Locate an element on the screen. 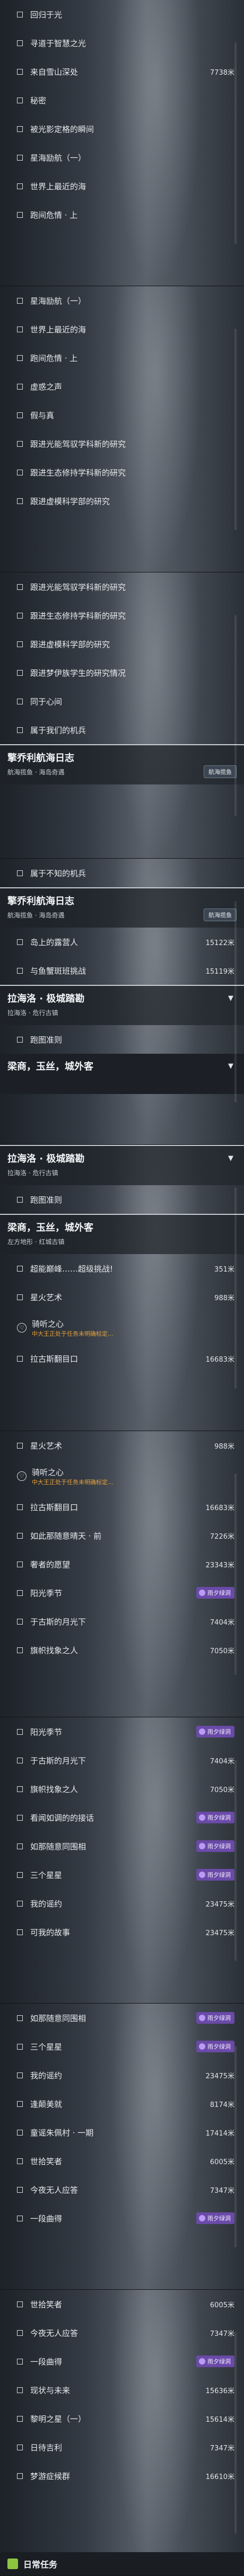 Image resolution: width=244 pixels, height=2576 pixels. list-item: 岛上的露营人 15122米 is located at coordinates (122, 942).